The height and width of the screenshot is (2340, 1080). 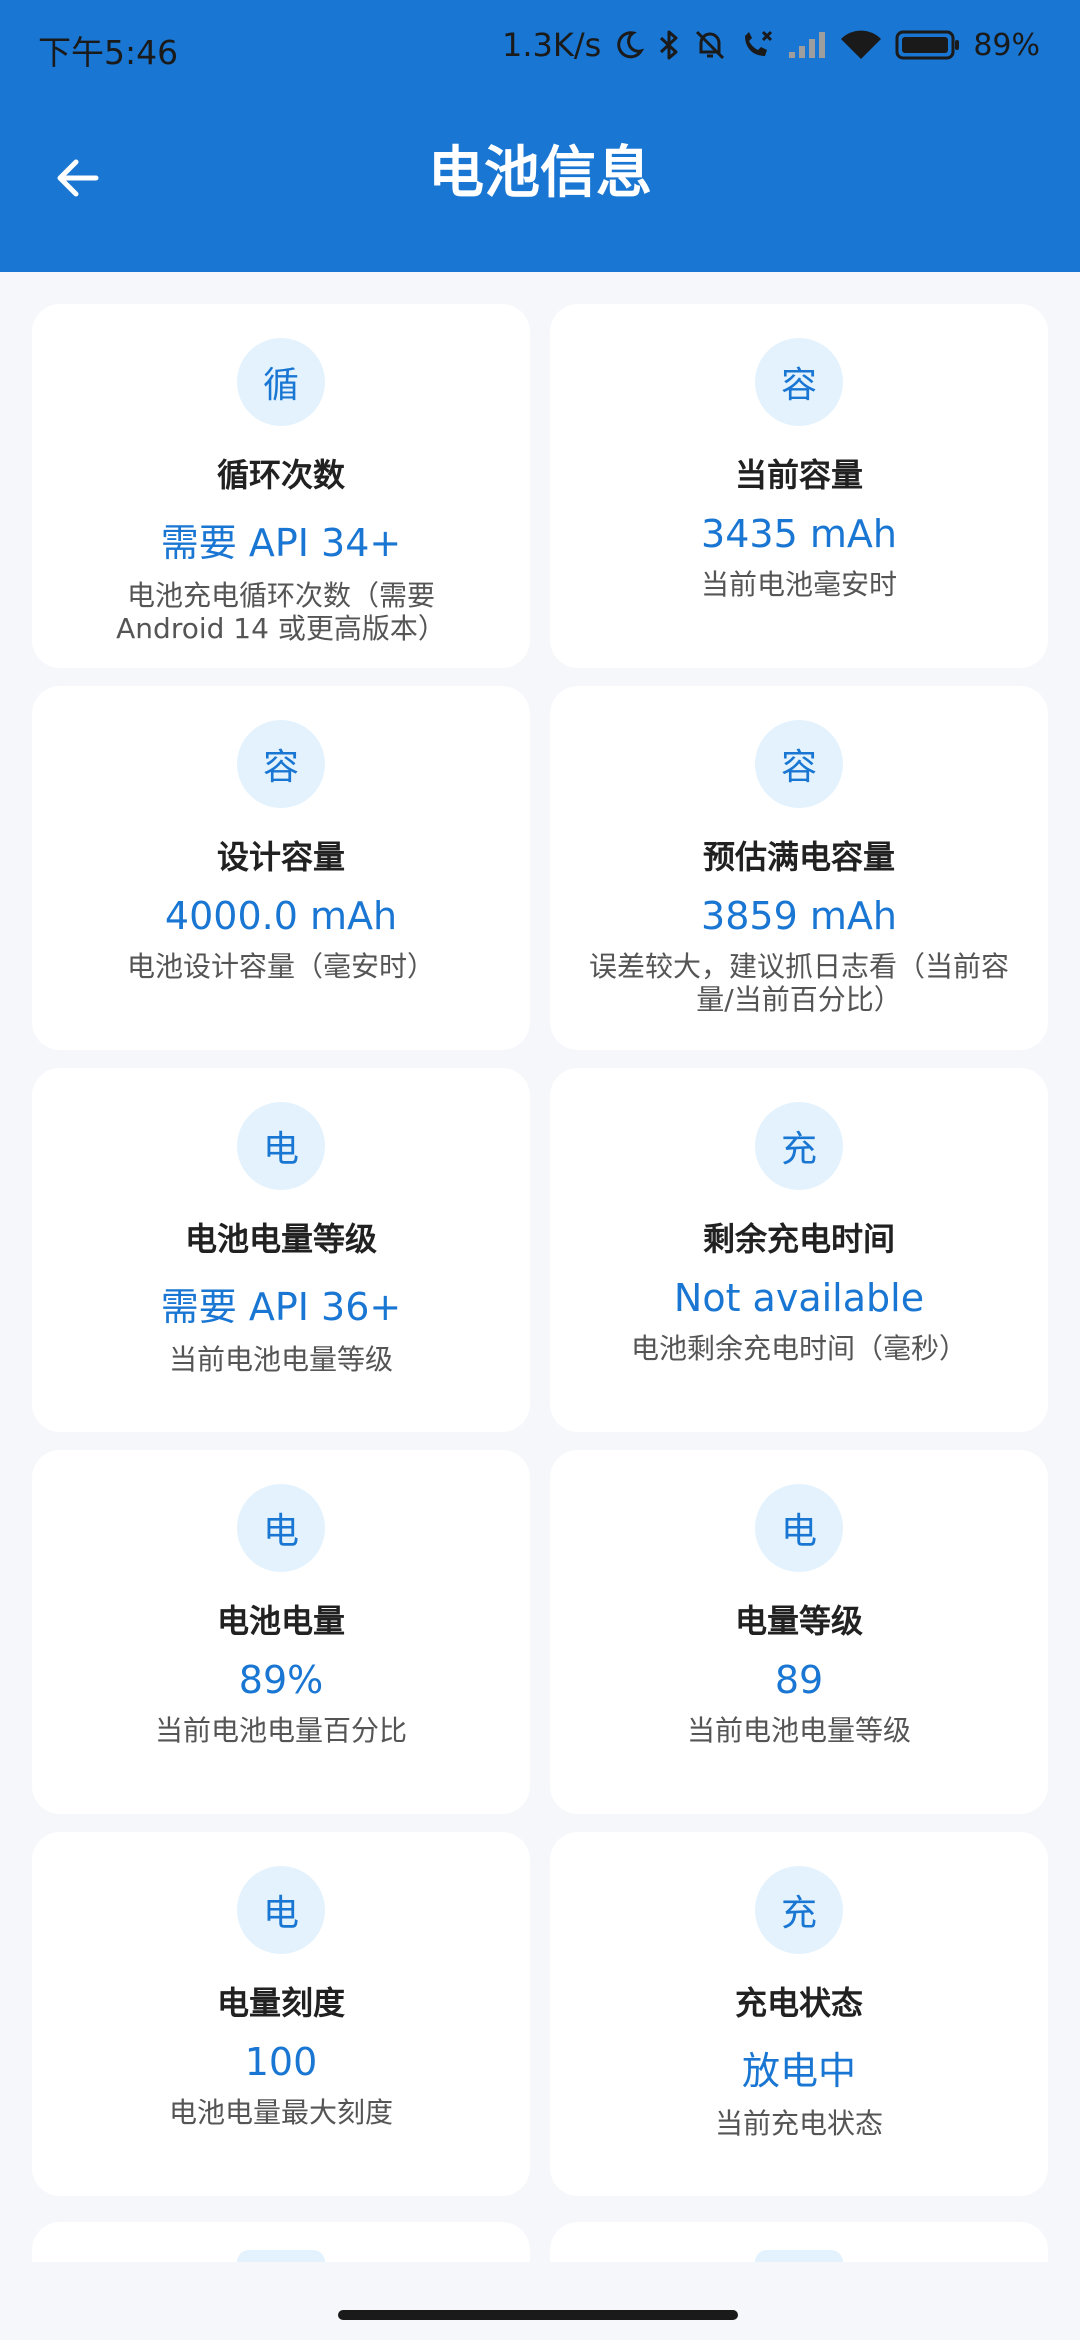 I want to click on card-description: 当前充电状态, so click(x=798, y=2123).